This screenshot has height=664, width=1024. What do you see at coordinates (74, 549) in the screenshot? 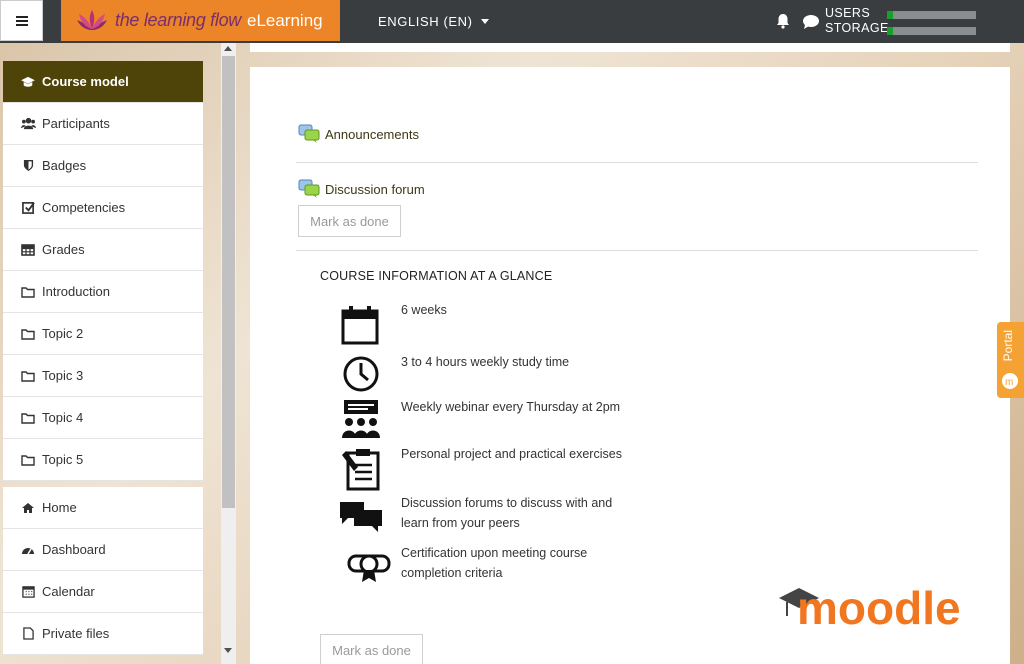
I see `sidebar-item-label: Dashboard` at bounding box center [74, 549].